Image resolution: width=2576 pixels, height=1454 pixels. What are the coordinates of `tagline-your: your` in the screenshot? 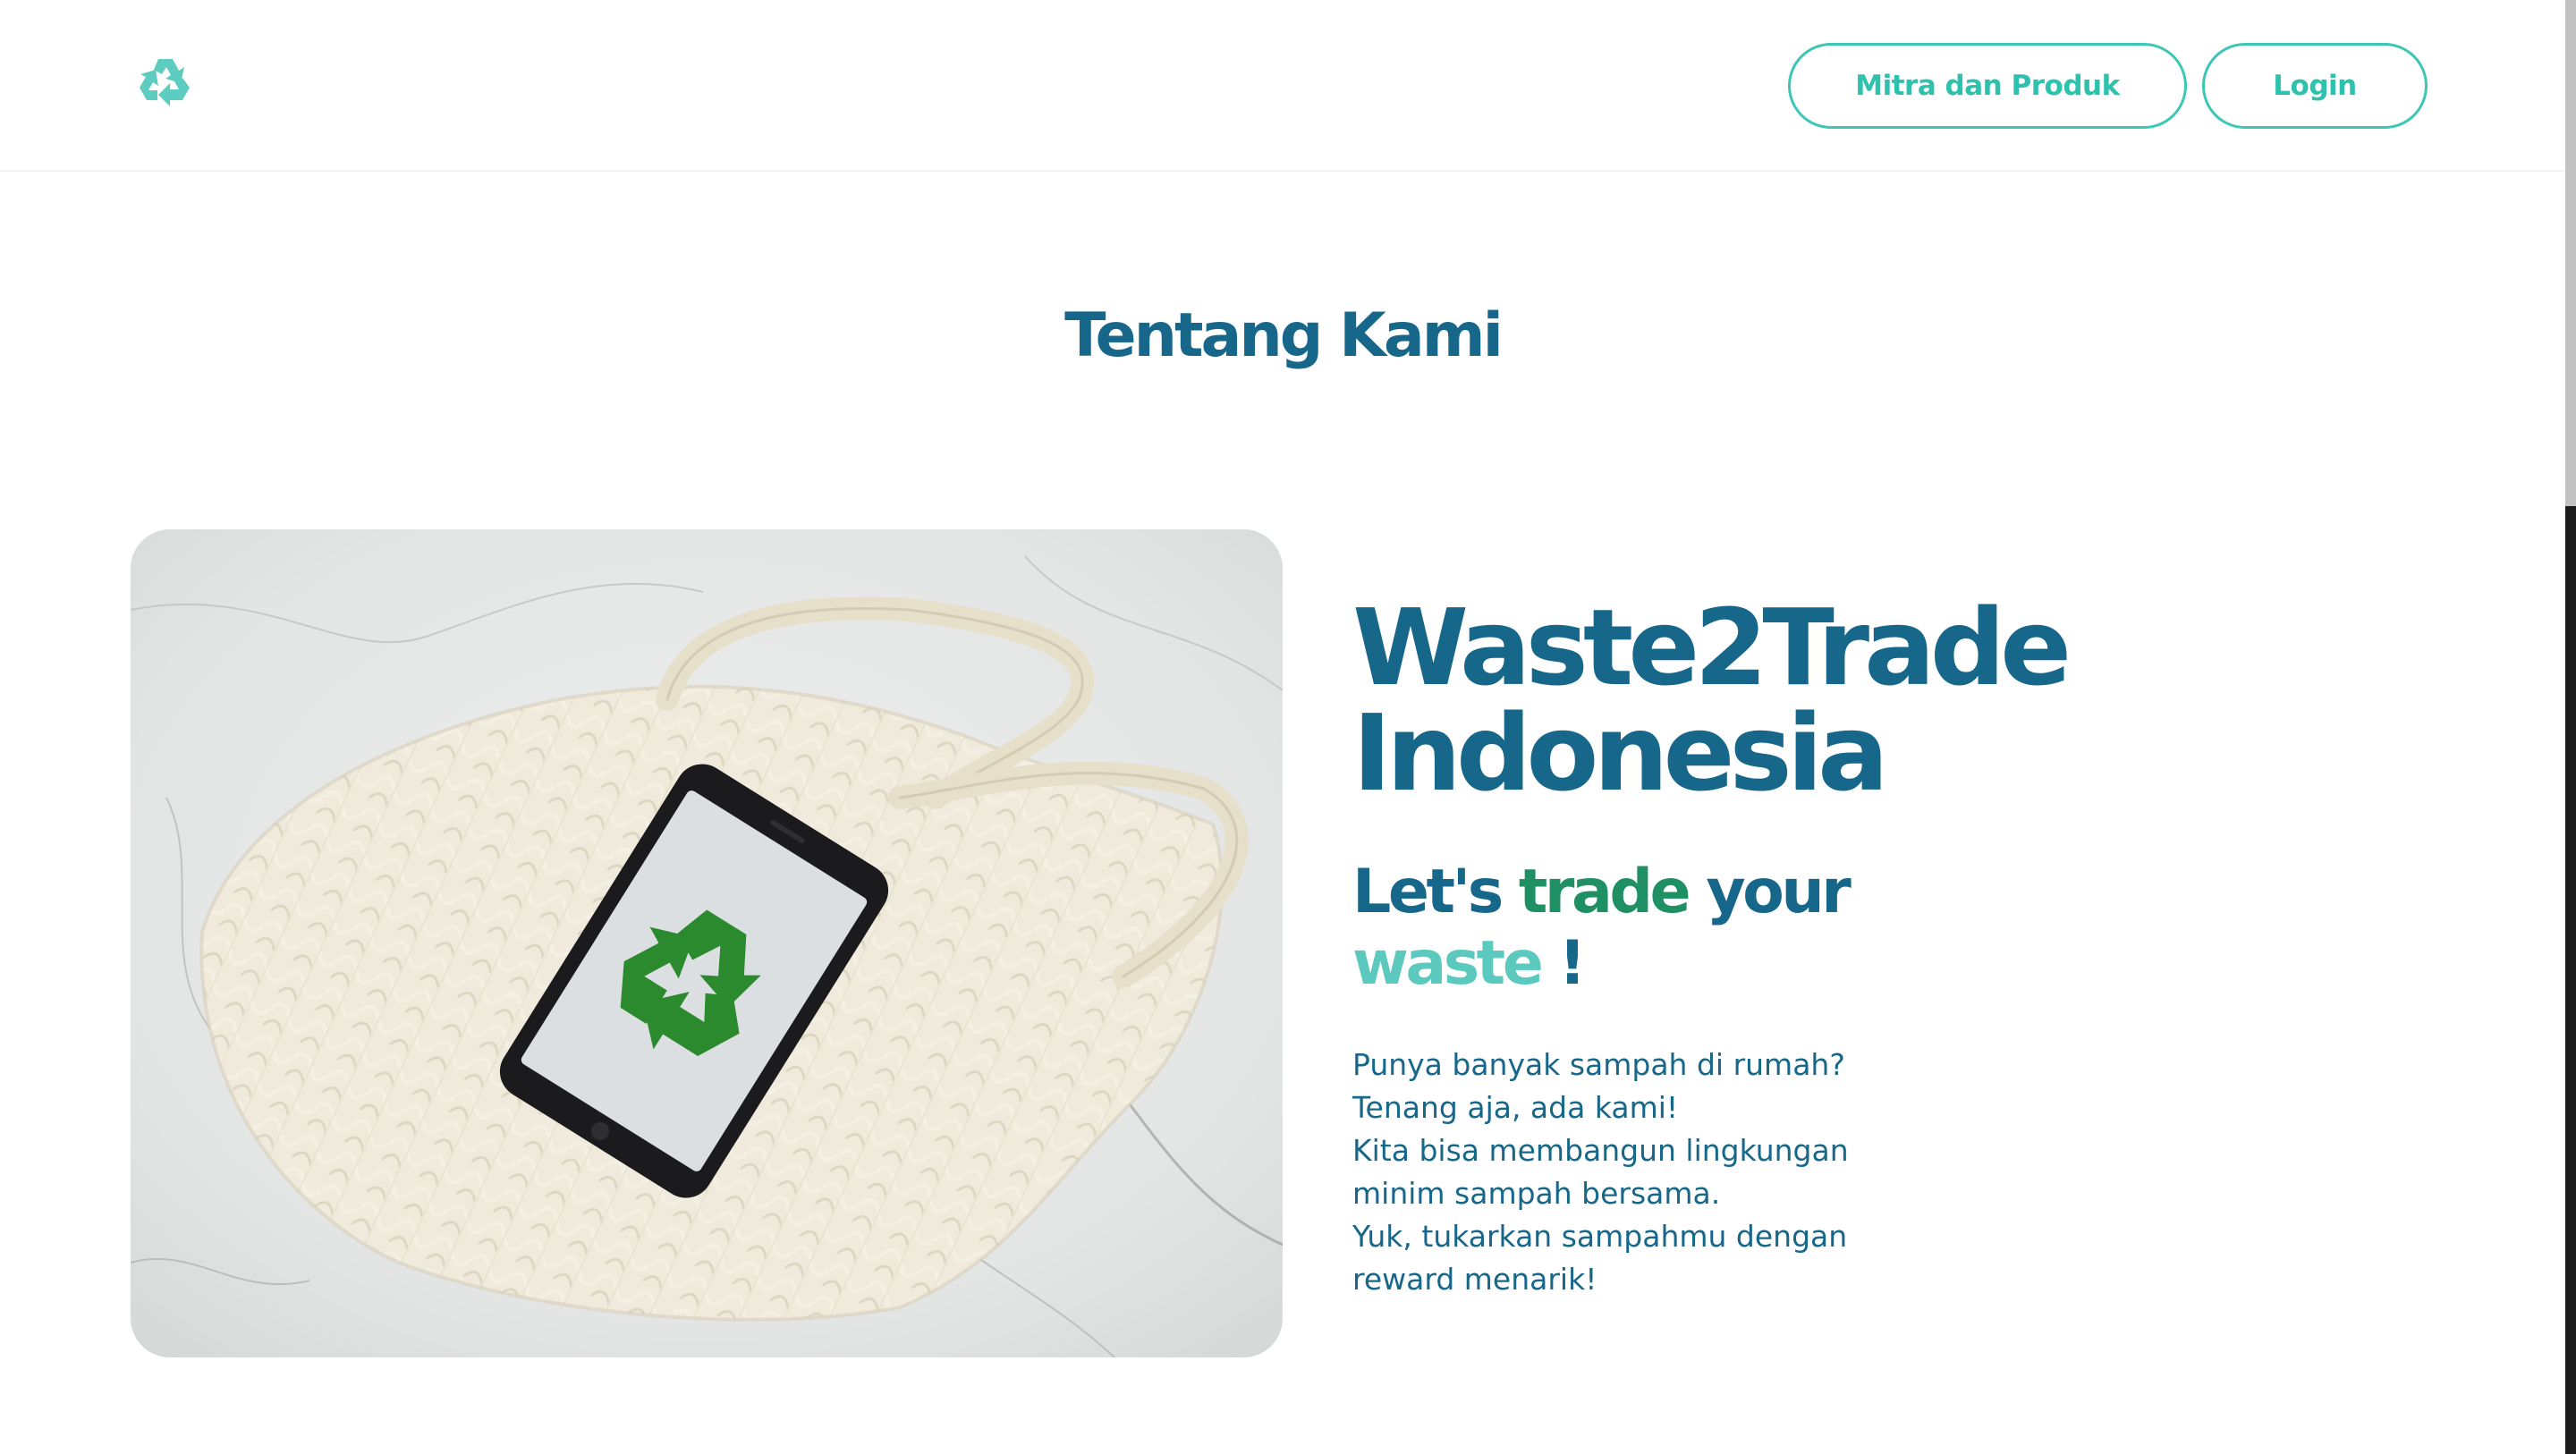 It's located at (1770, 892).